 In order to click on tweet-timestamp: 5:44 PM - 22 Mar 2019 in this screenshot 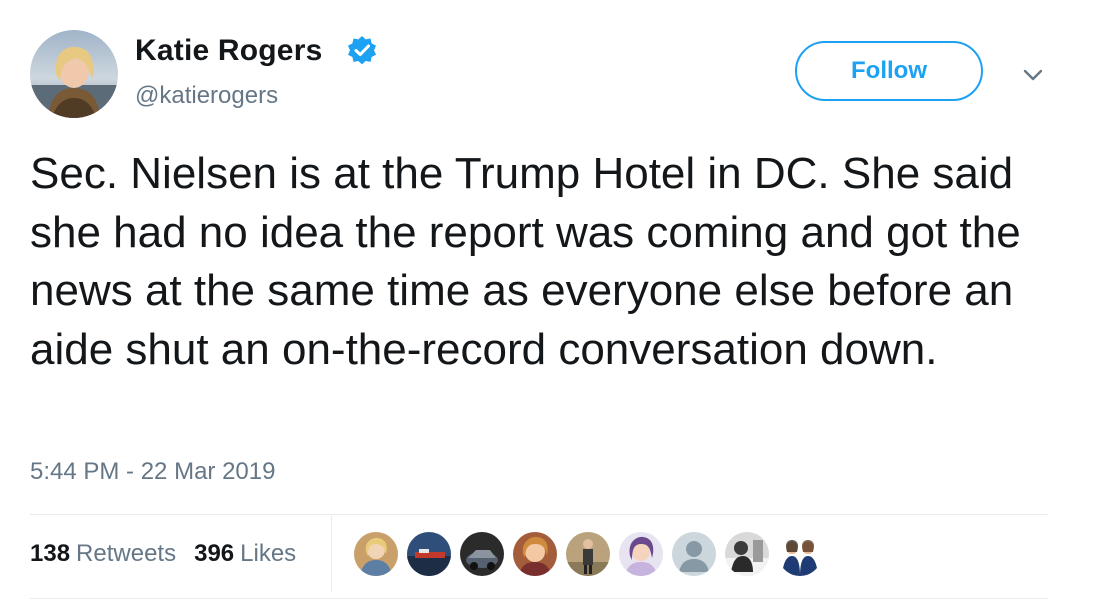, I will do `click(152, 472)`.